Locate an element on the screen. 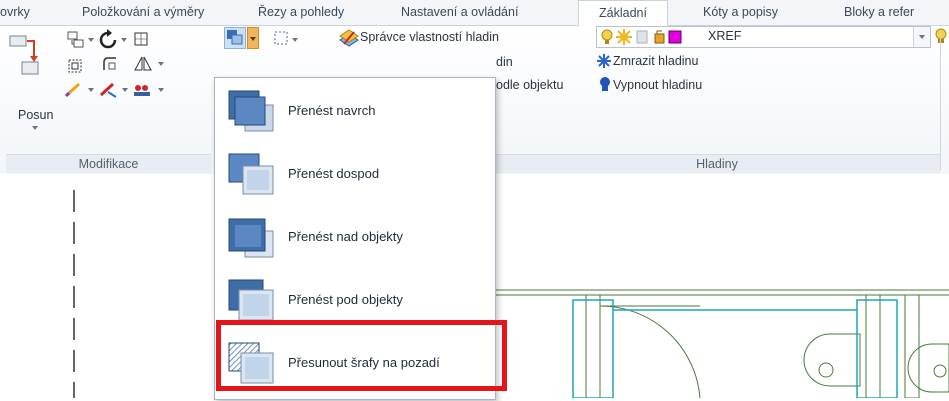 The width and height of the screenshot is (949, 401). layer-item-line2: din is located at coordinates (504, 62).